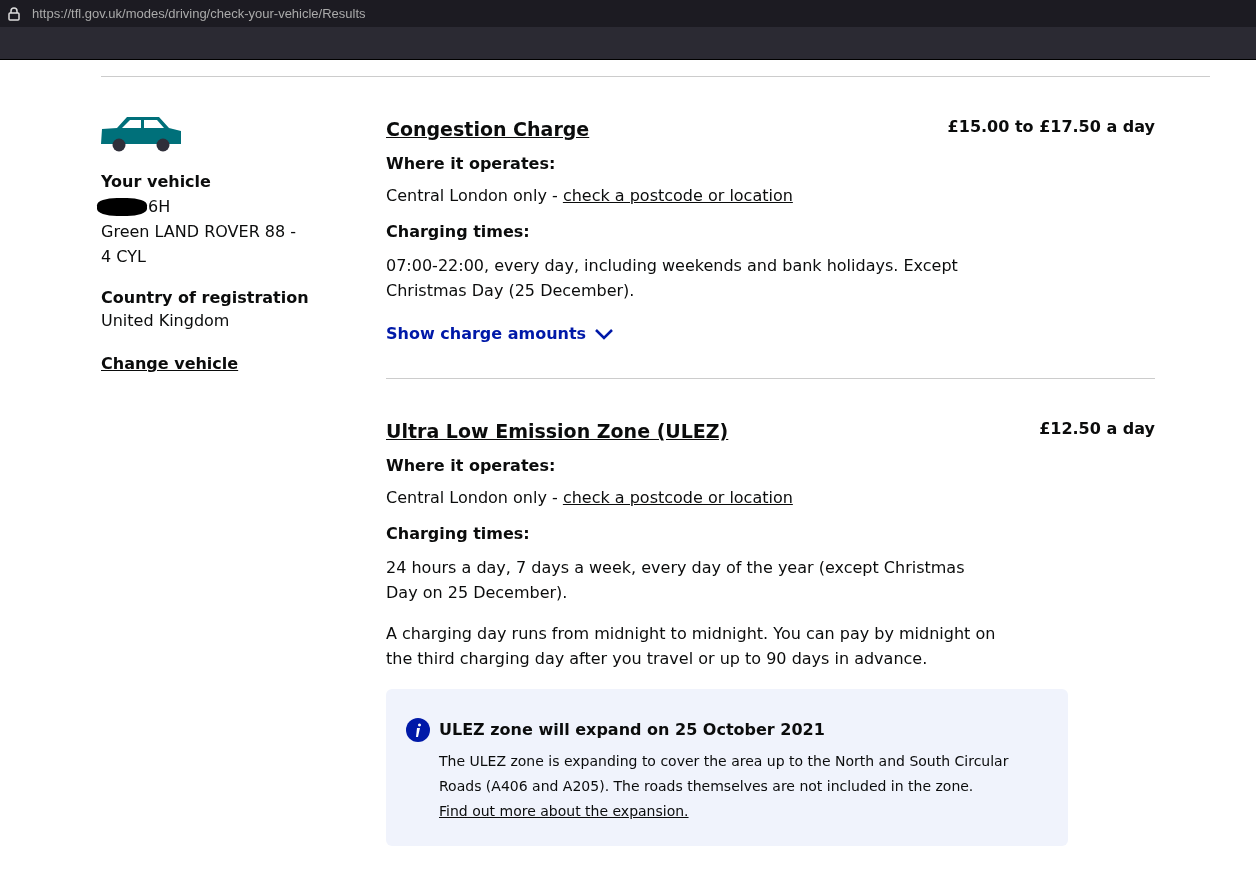  Describe the element at coordinates (14, 13) in the screenshot. I see `lock-icon` at that location.